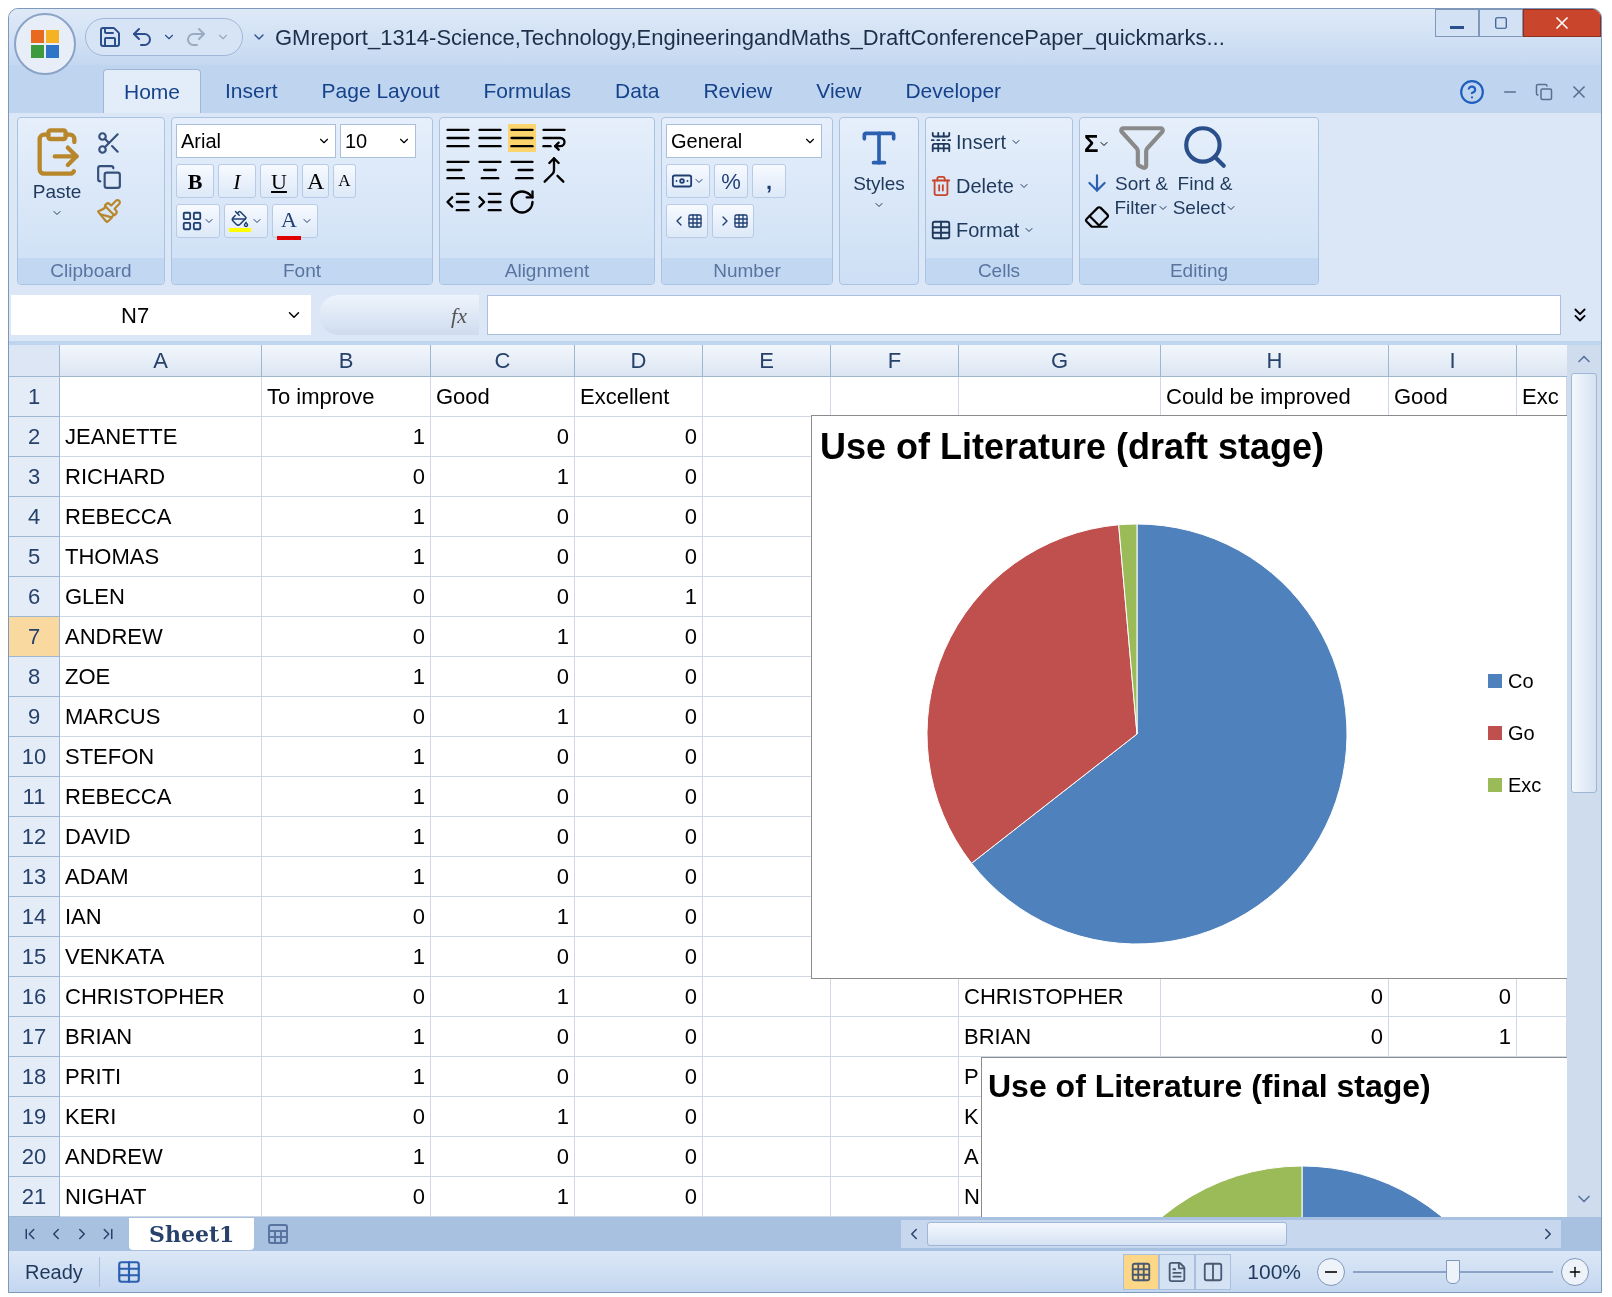  I want to click on ribbon-tab: Formulas, so click(527, 91).